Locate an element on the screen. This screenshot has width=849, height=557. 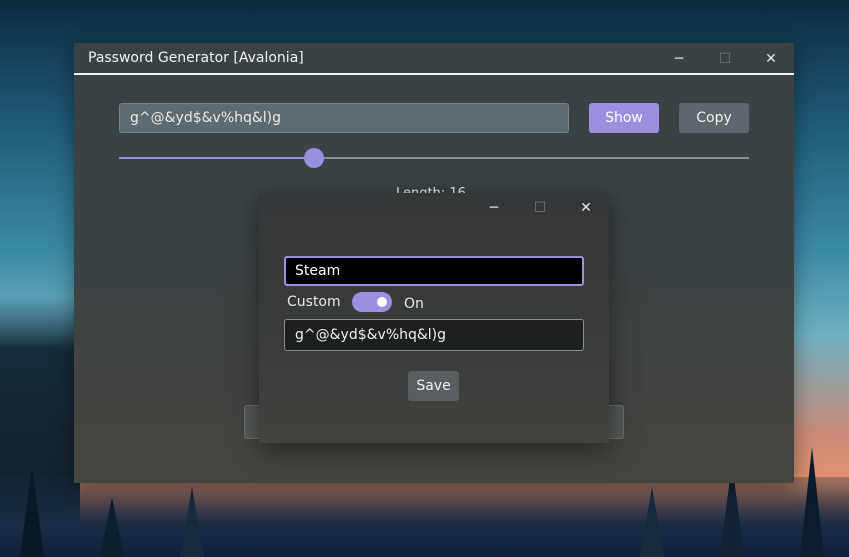
toggle-knob is located at coordinates (382, 302).